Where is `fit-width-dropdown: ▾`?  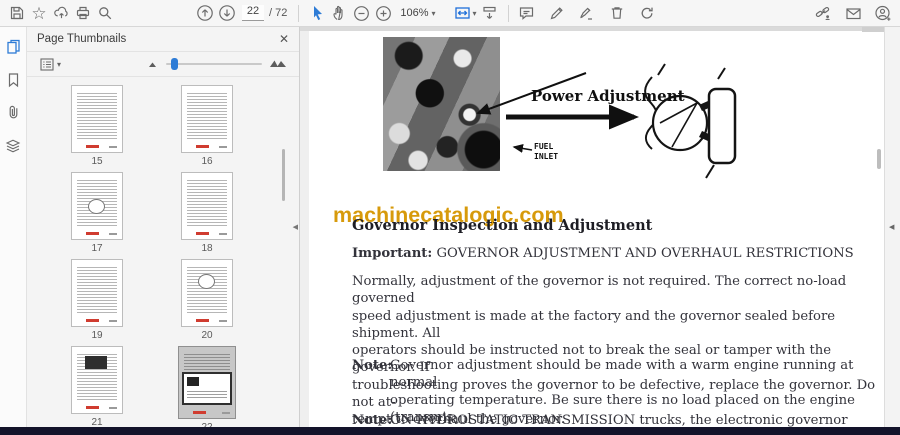 fit-width-dropdown: ▾ is located at coordinates (465, 13).